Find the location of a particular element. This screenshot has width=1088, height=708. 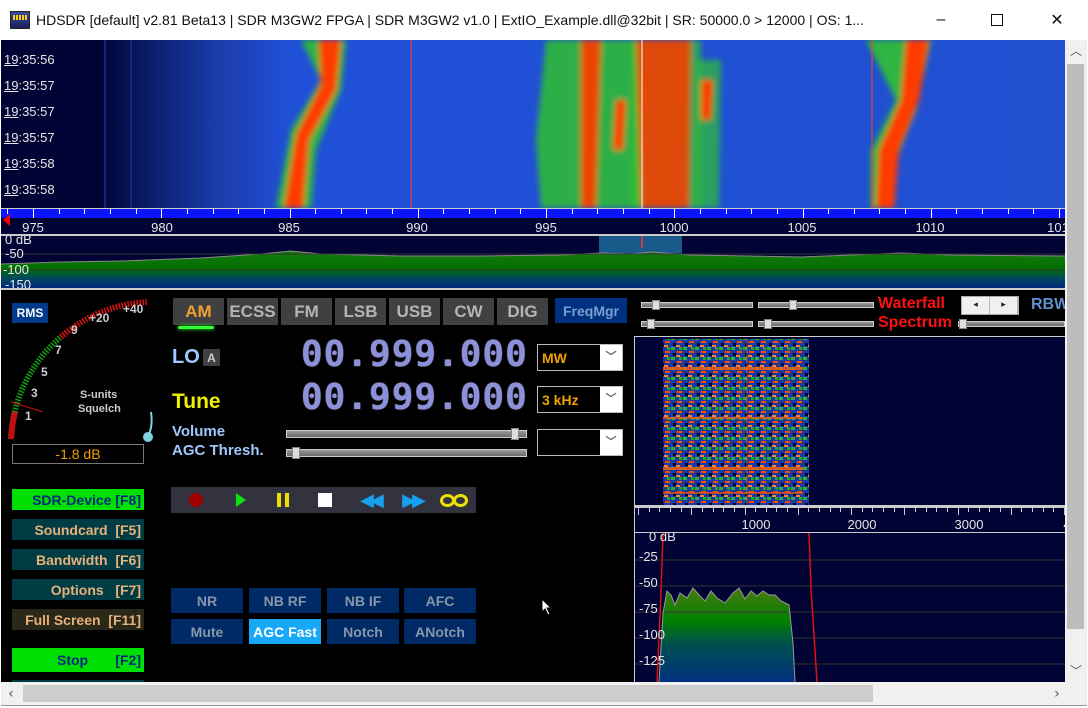

agc-thresh-slider-knob is located at coordinates (295, 453).